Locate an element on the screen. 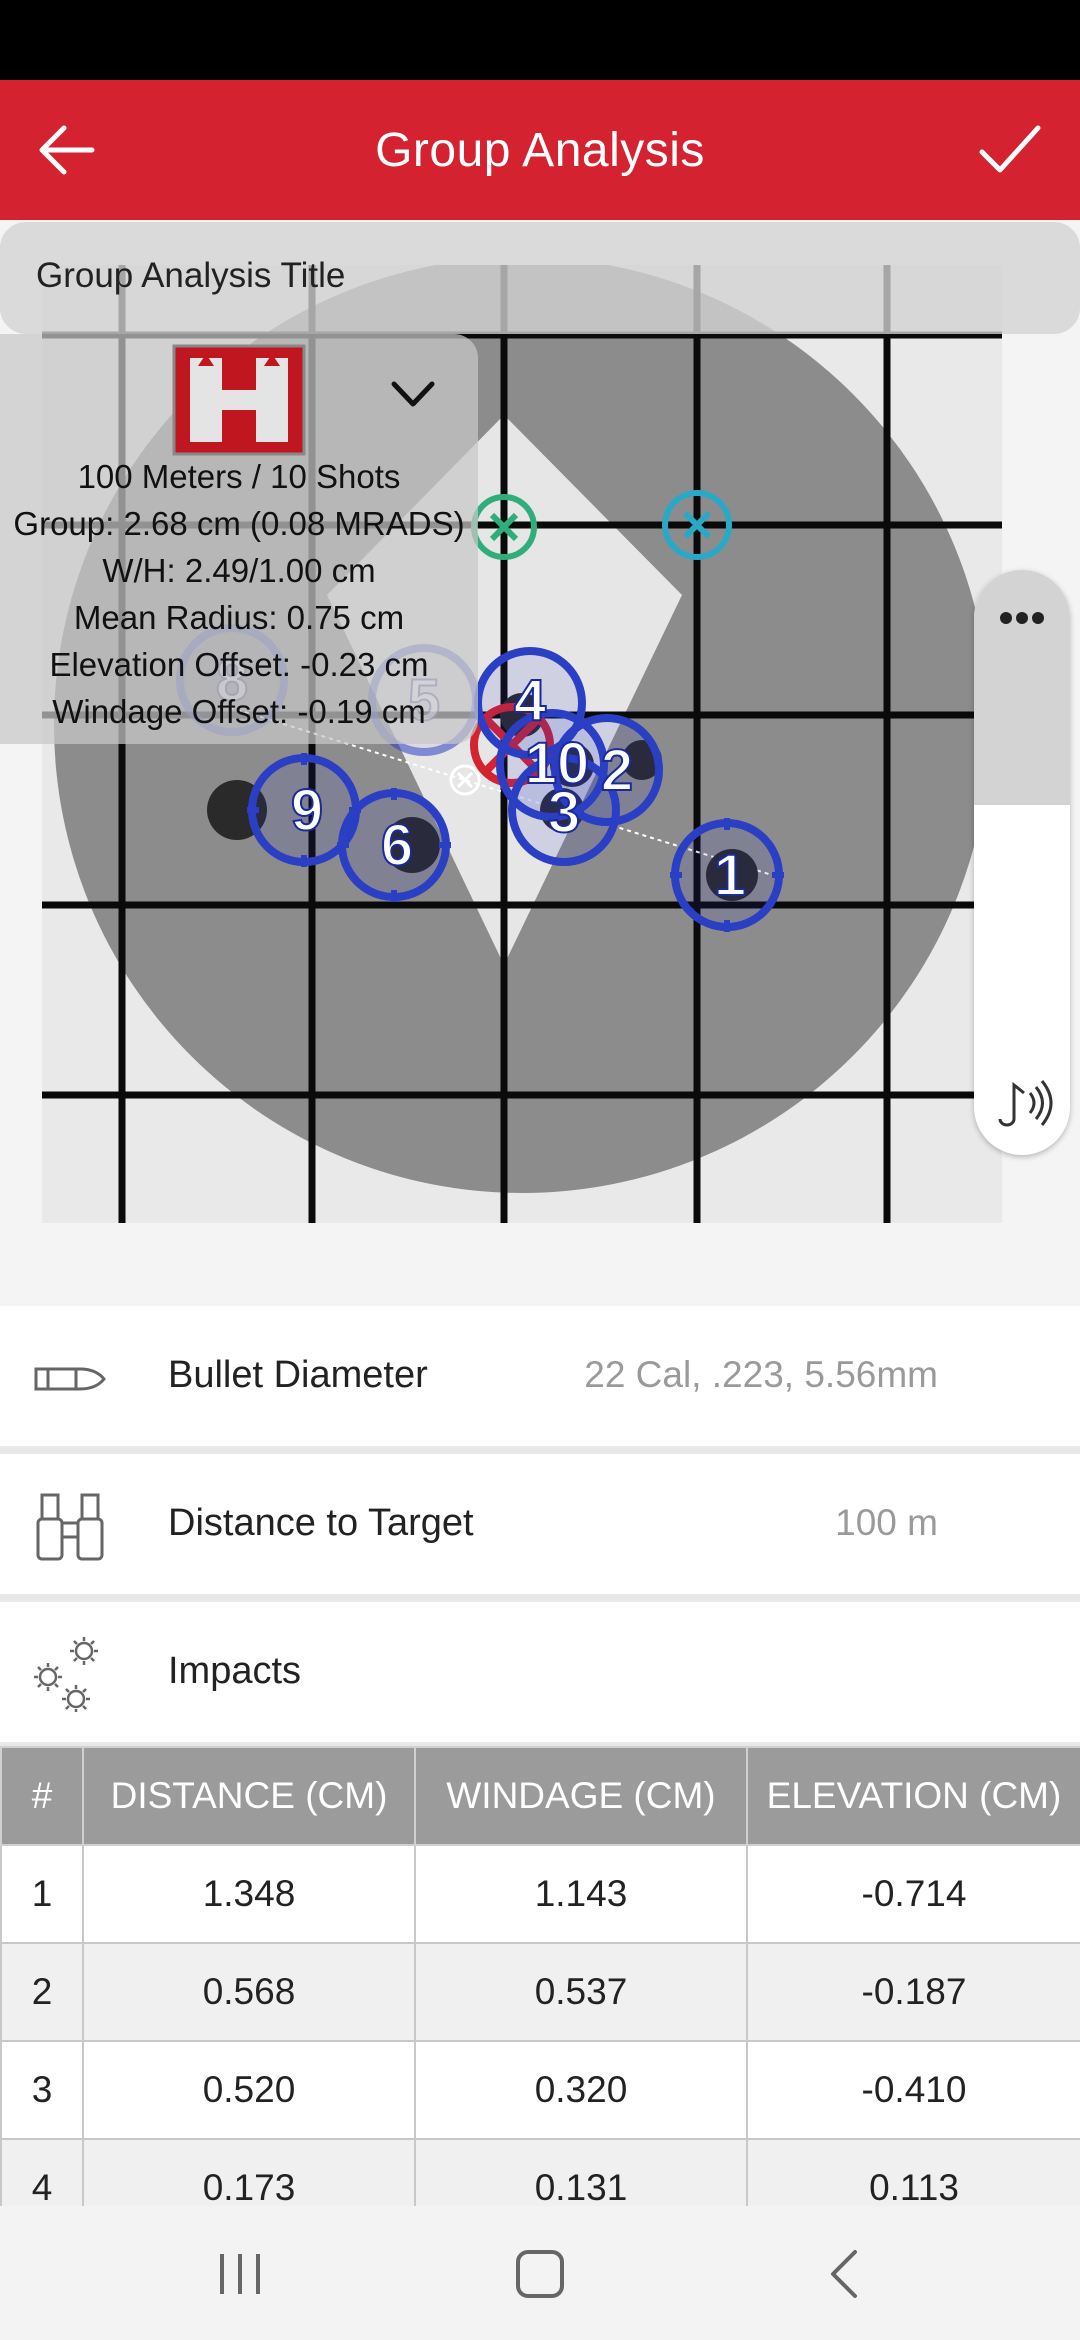  shot-label-6: 6 is located at coordinates (397, 845).